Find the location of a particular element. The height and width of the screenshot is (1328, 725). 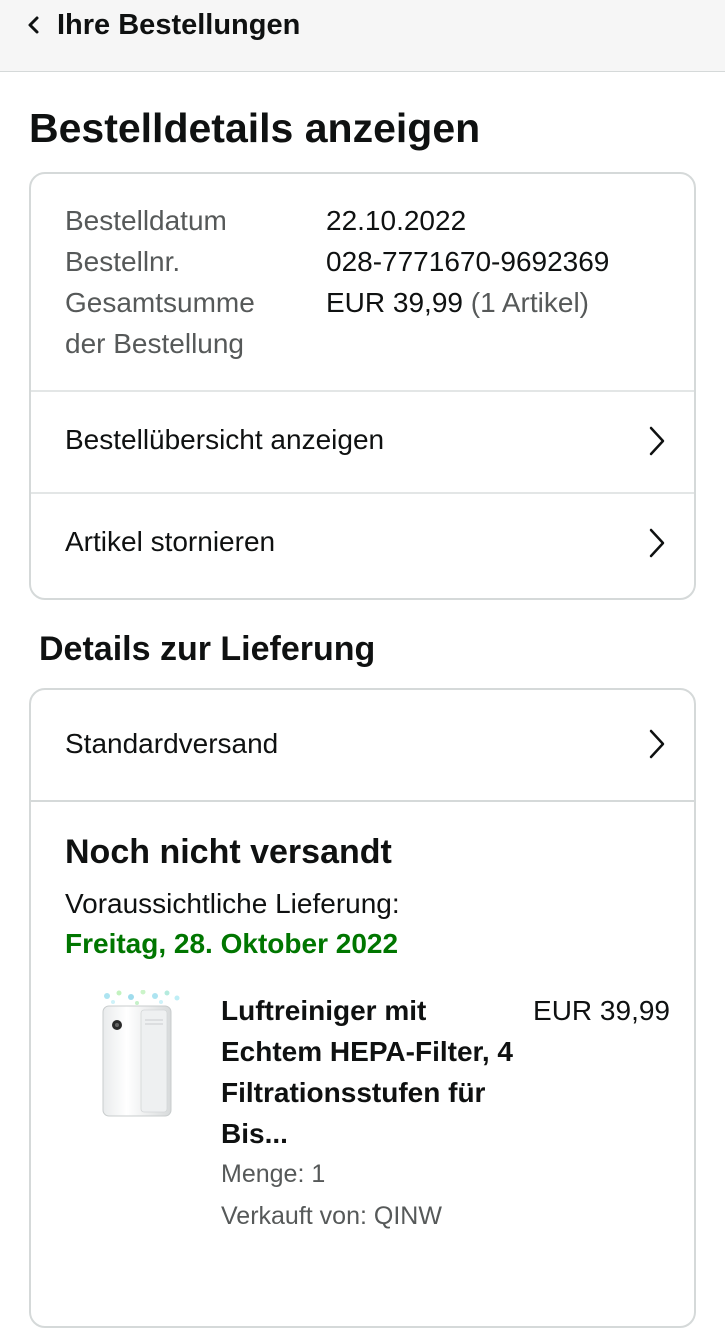

view-order-summary-link: Bestellübersicht anzeigen is located at coordinates (362, 441).